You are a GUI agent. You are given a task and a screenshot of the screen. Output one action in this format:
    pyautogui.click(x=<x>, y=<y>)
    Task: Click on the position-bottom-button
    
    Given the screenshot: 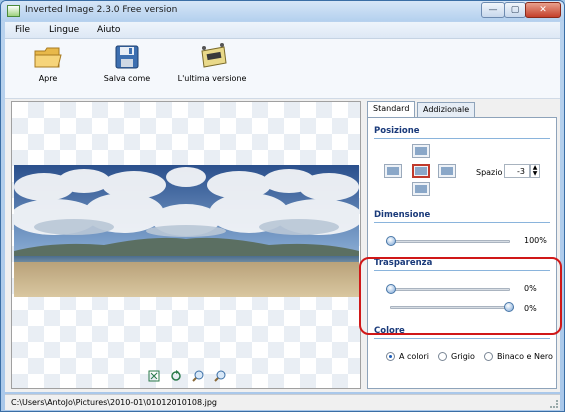 What is the action you would take?
    pyautogui.click(x=421, y=189)
    